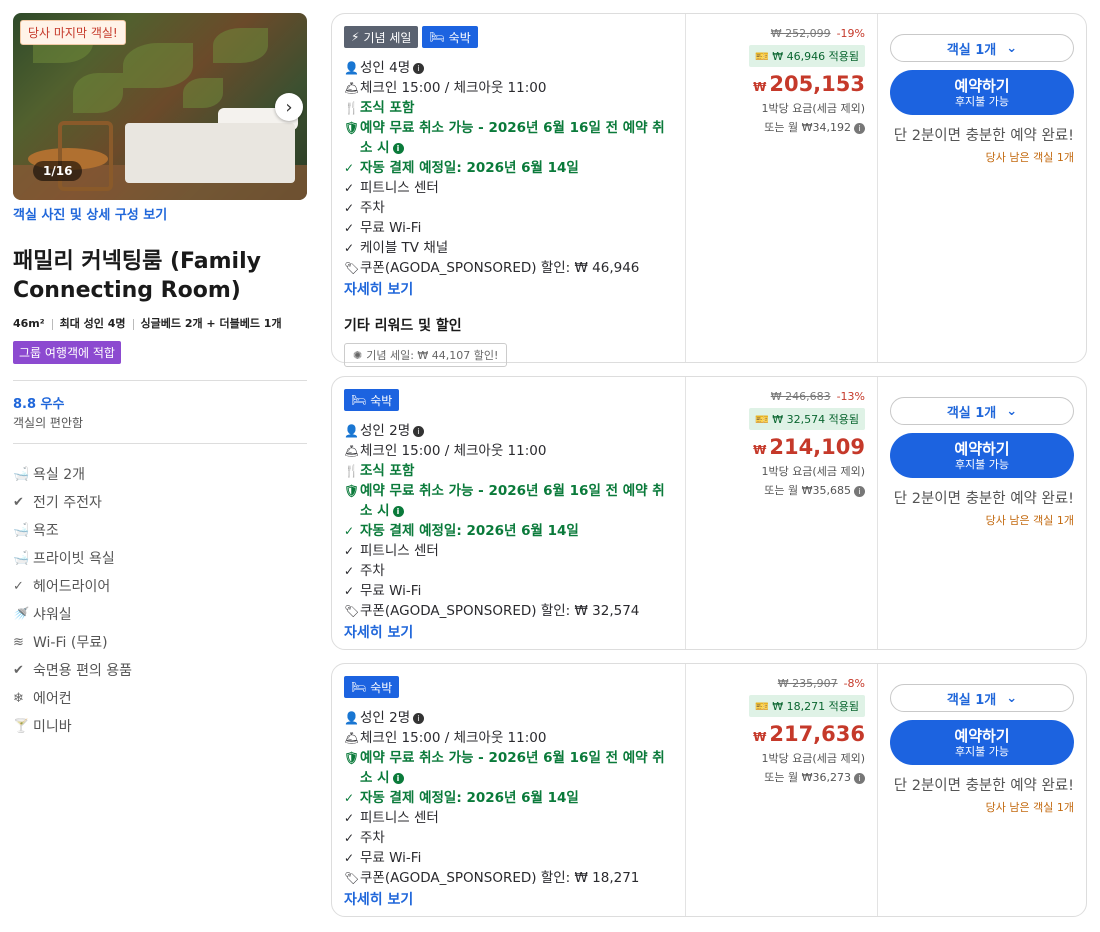 Image resolution: width=1100 pixels, height=932 pixels. What do you see at coordinates (813, 471) in the screenshot?
I see `per-night-label: 1박당 요금(세금 제외)` at bounding box center [813, 471].